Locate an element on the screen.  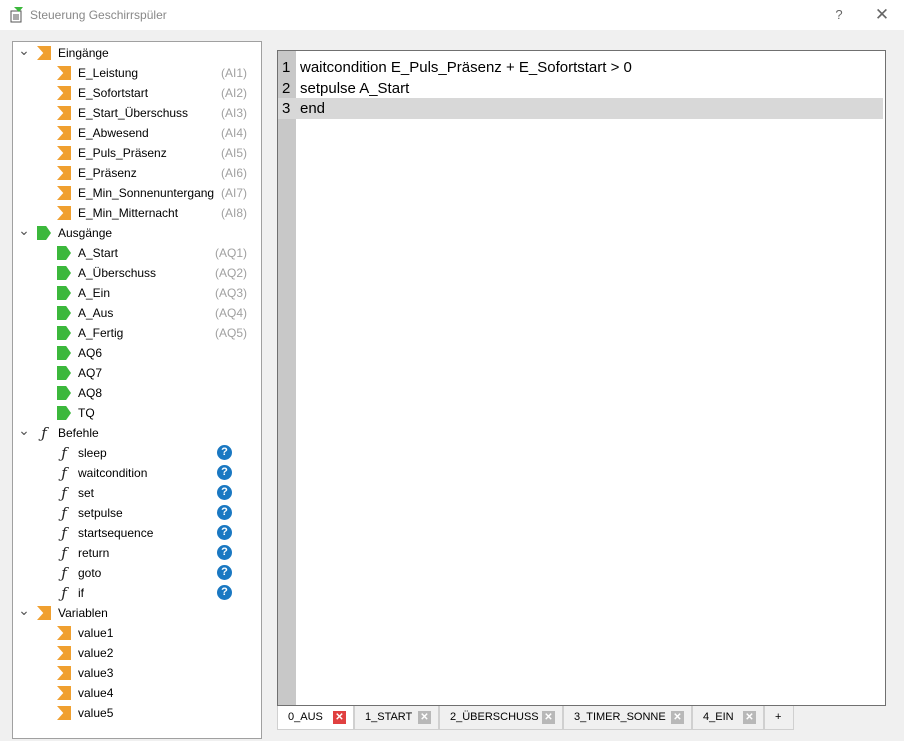
code-text: setpulse A_Start is located at coordinates (354, 88).